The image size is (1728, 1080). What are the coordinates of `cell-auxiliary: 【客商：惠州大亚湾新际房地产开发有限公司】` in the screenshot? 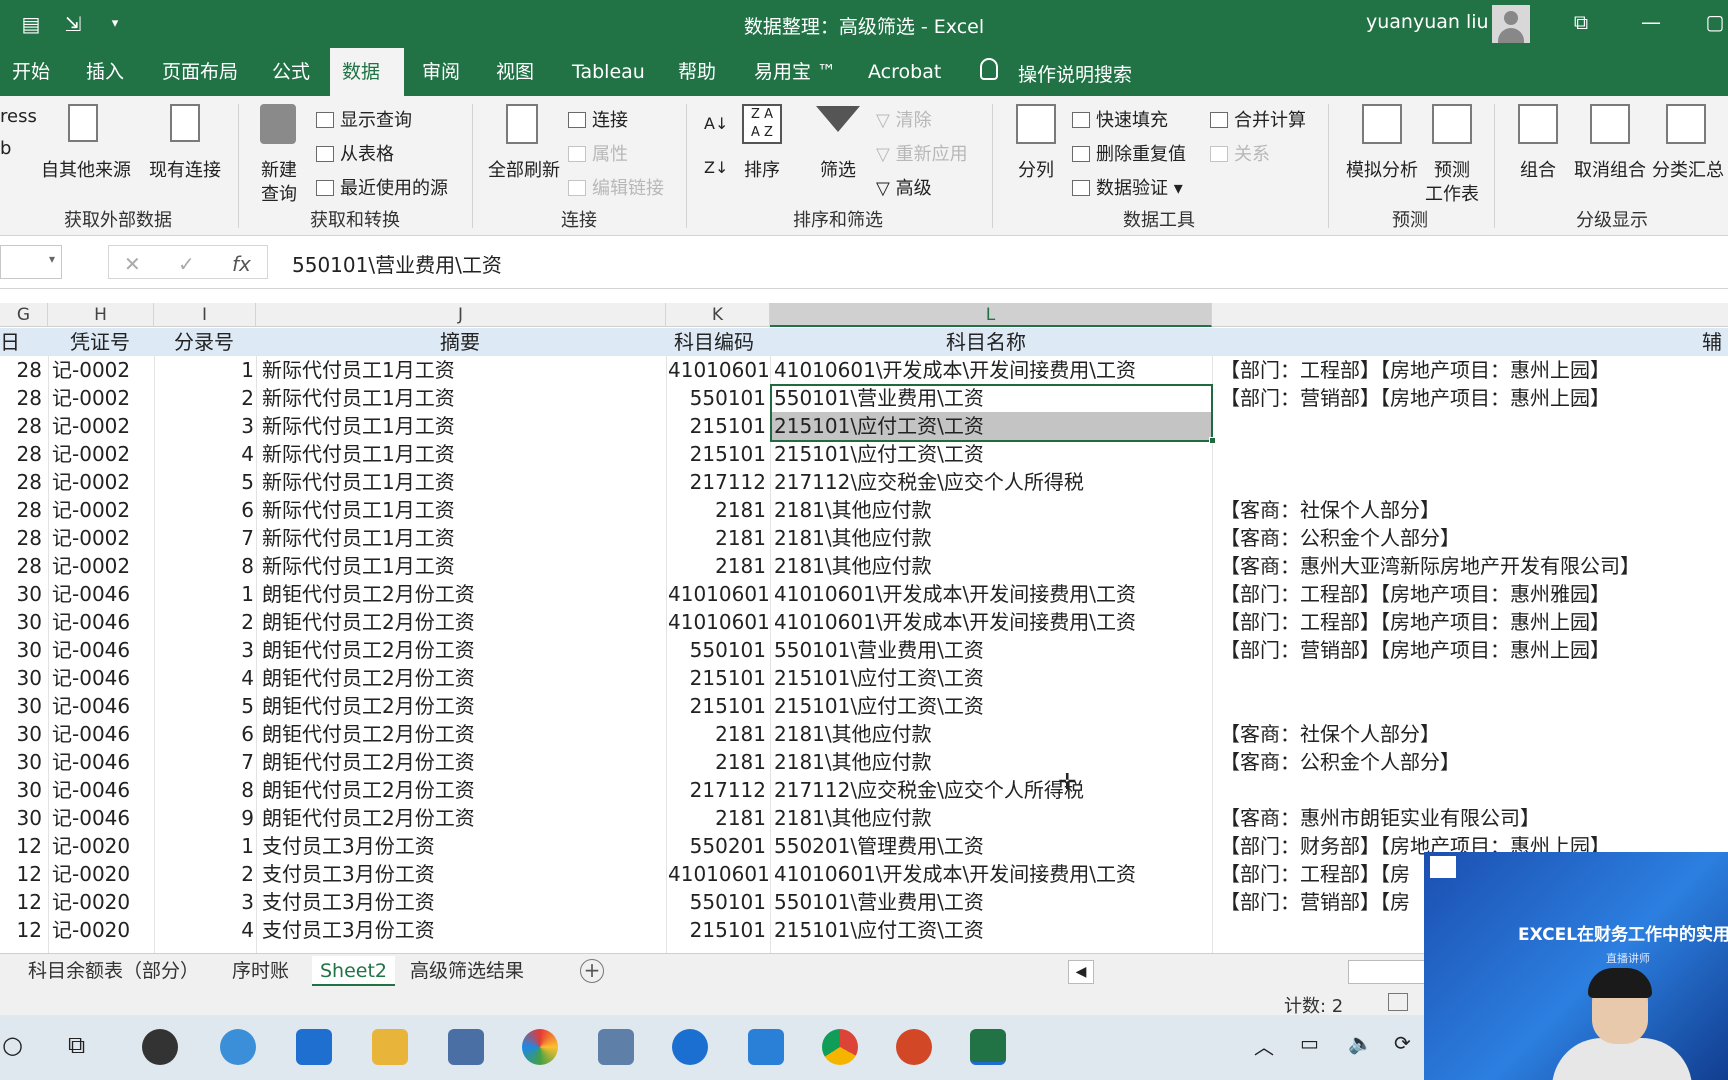 It's located at (1470, 566).